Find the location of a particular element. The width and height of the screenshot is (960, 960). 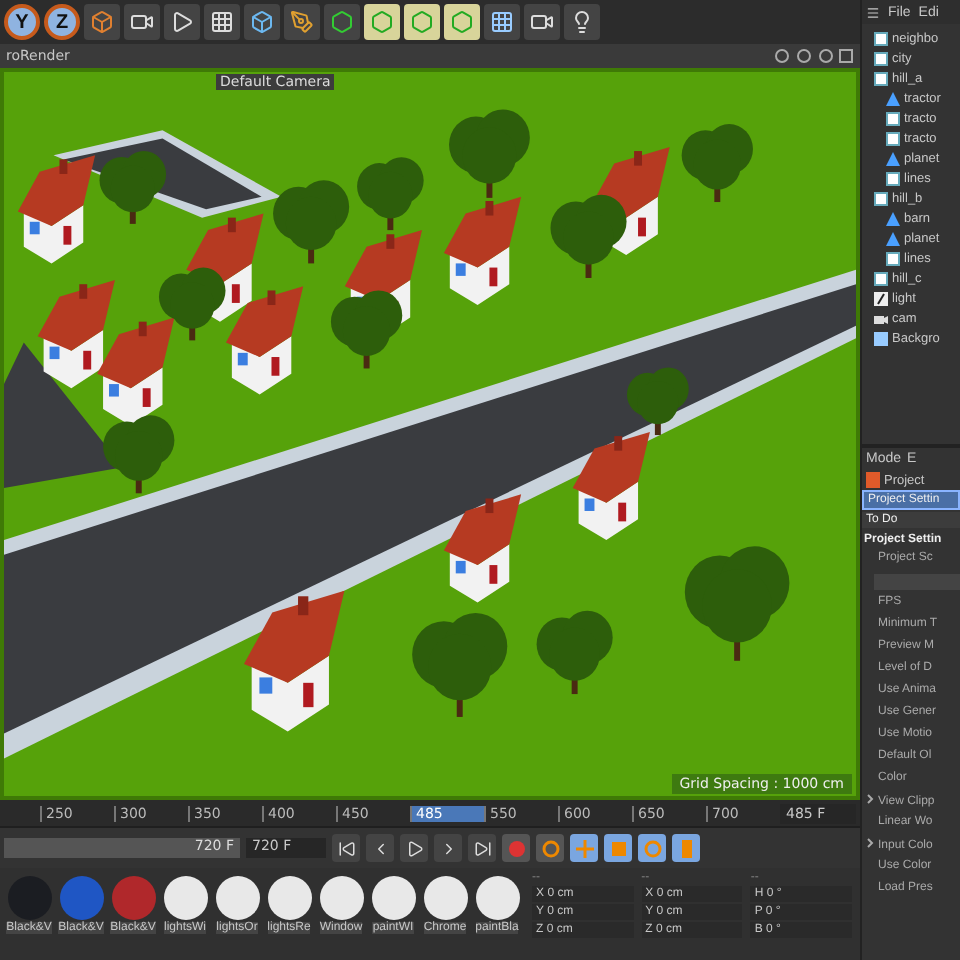

play-button is located at coordinates (414, 848).